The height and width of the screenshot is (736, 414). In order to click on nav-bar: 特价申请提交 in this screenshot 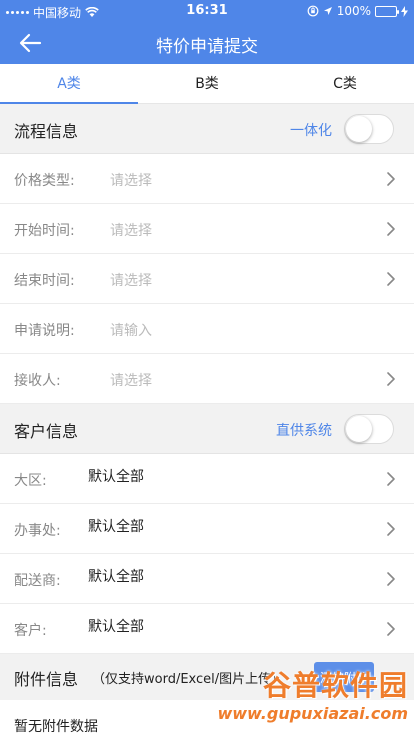, I will do `click(207, 43)`.